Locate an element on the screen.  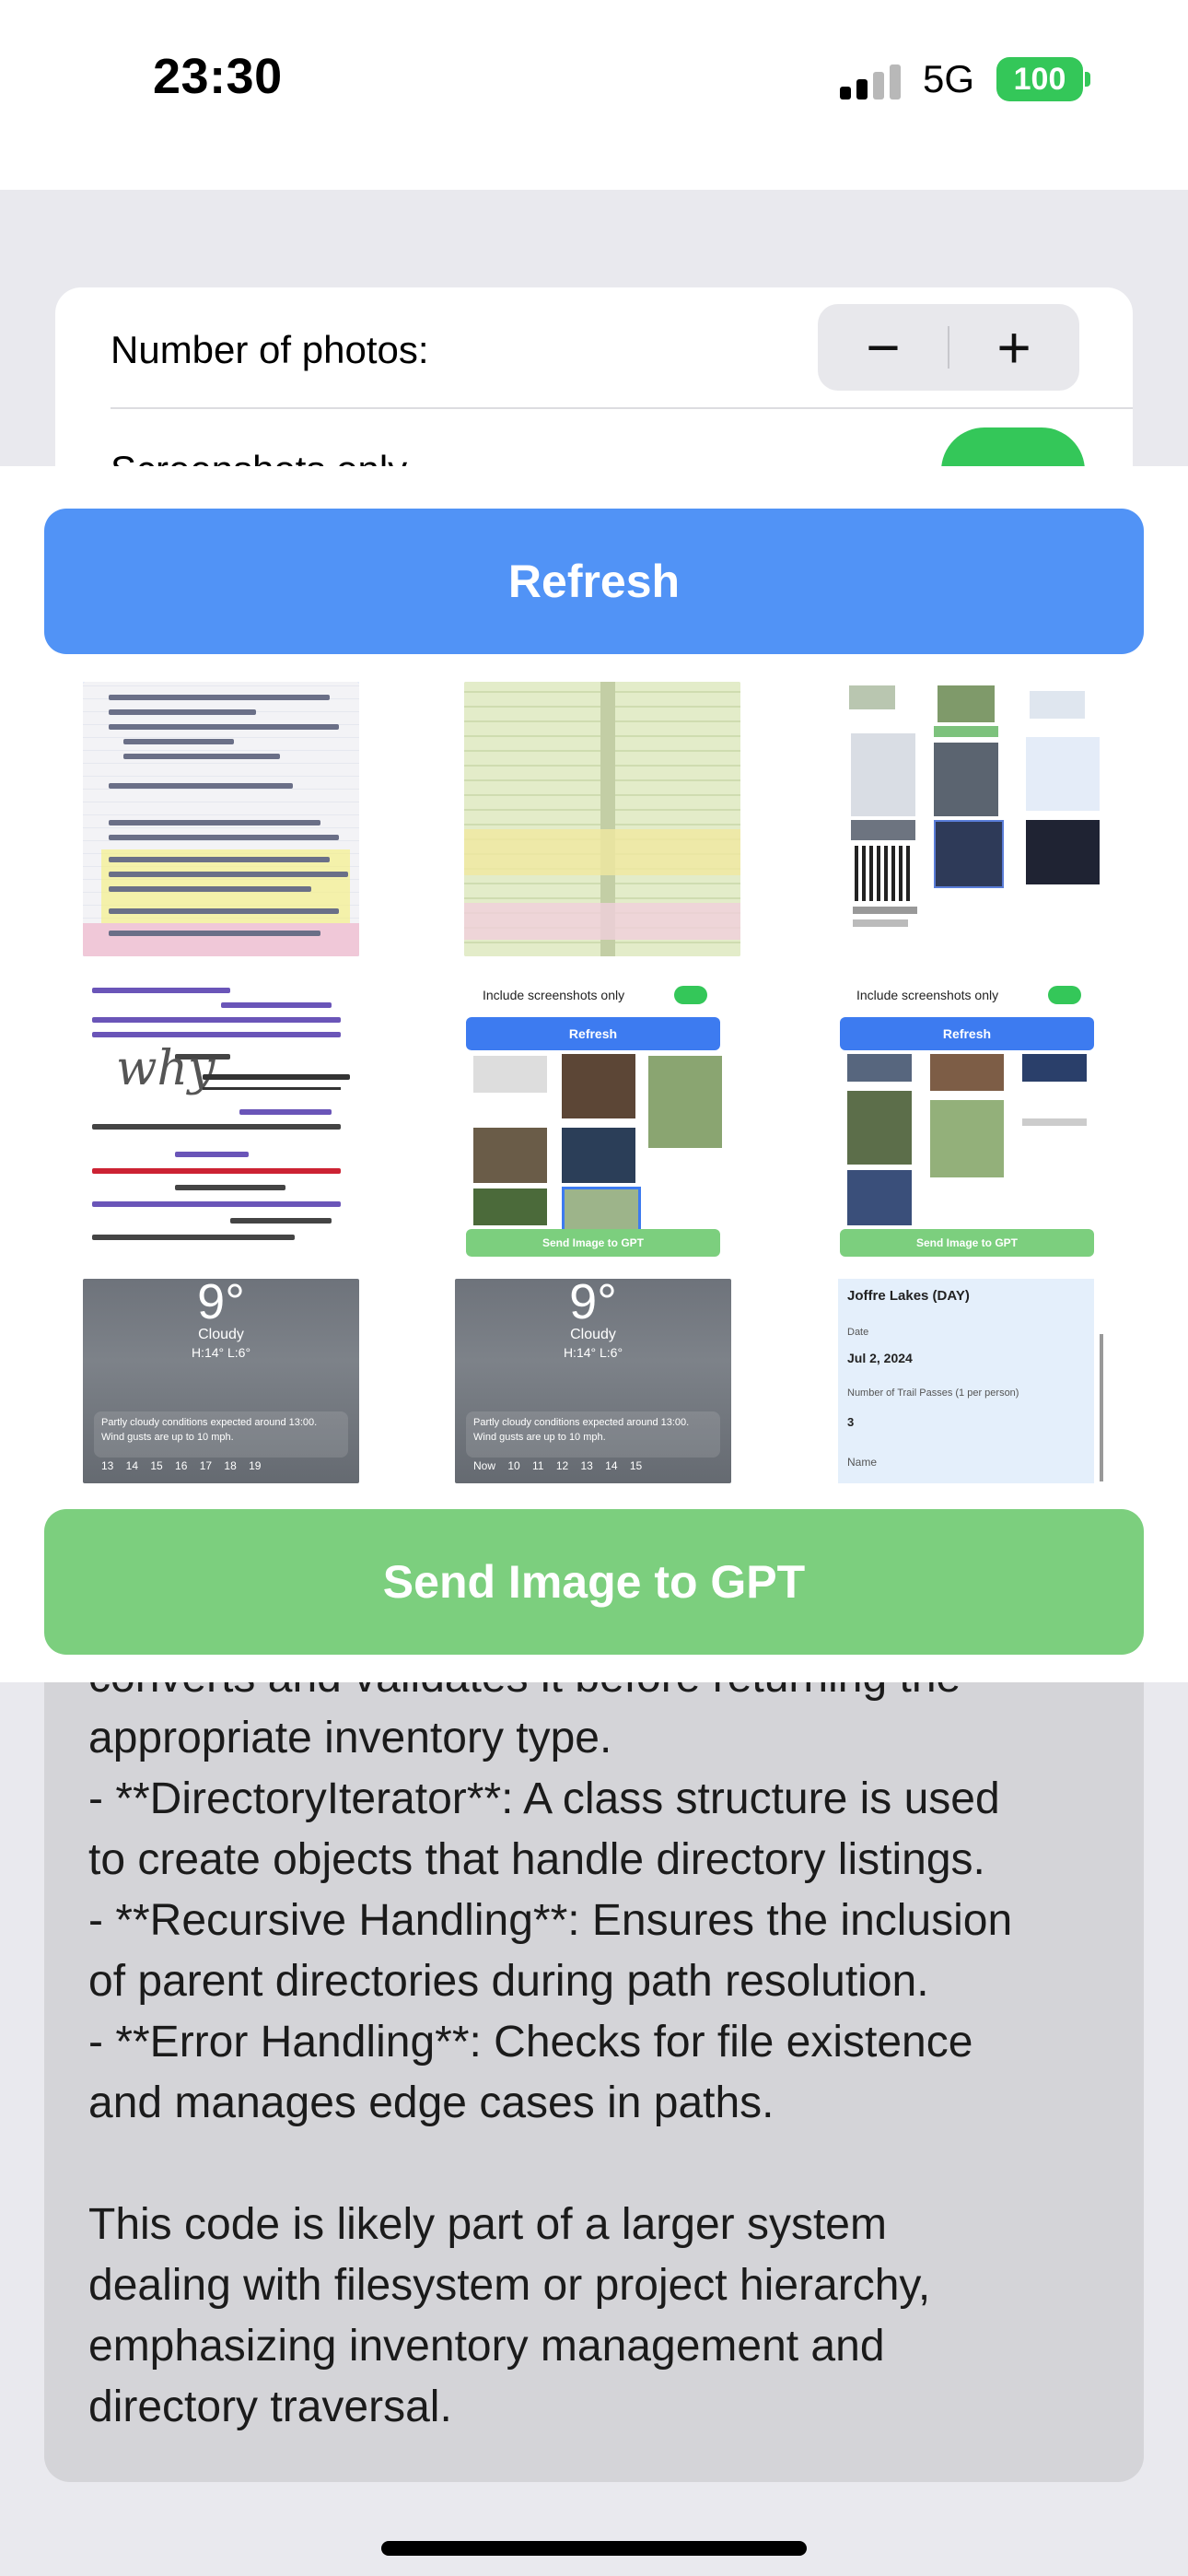
network-type: 5G is located at coordinates (949, 78).